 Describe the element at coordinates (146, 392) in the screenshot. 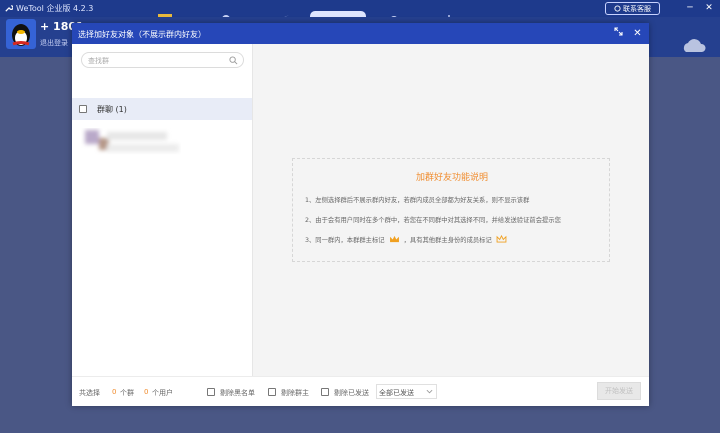

I see `selected-user-count: 0` at that location.